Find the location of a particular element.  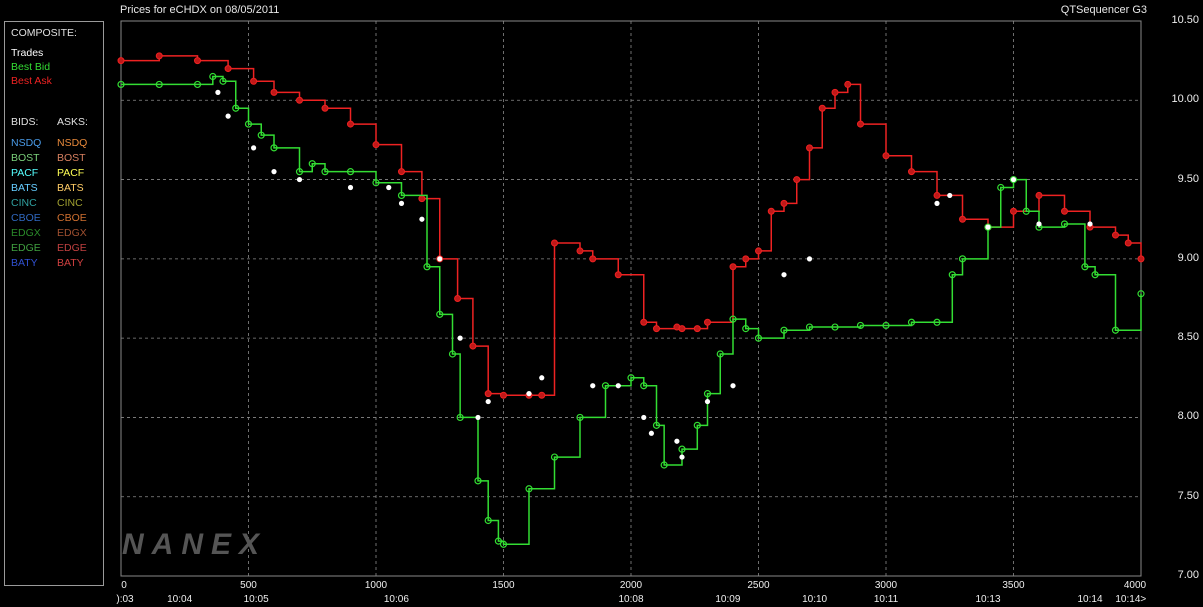

x-seq-tick-label: 500 is located at coordinates (248, 585).